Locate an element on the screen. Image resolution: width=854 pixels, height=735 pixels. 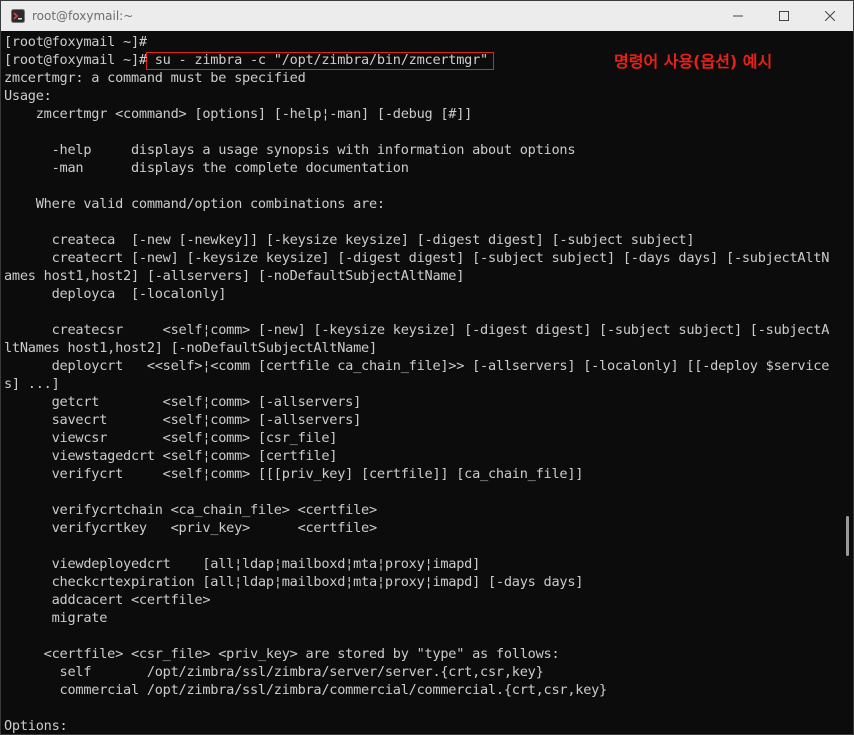
close-icon is located at coordinates (830, 16).